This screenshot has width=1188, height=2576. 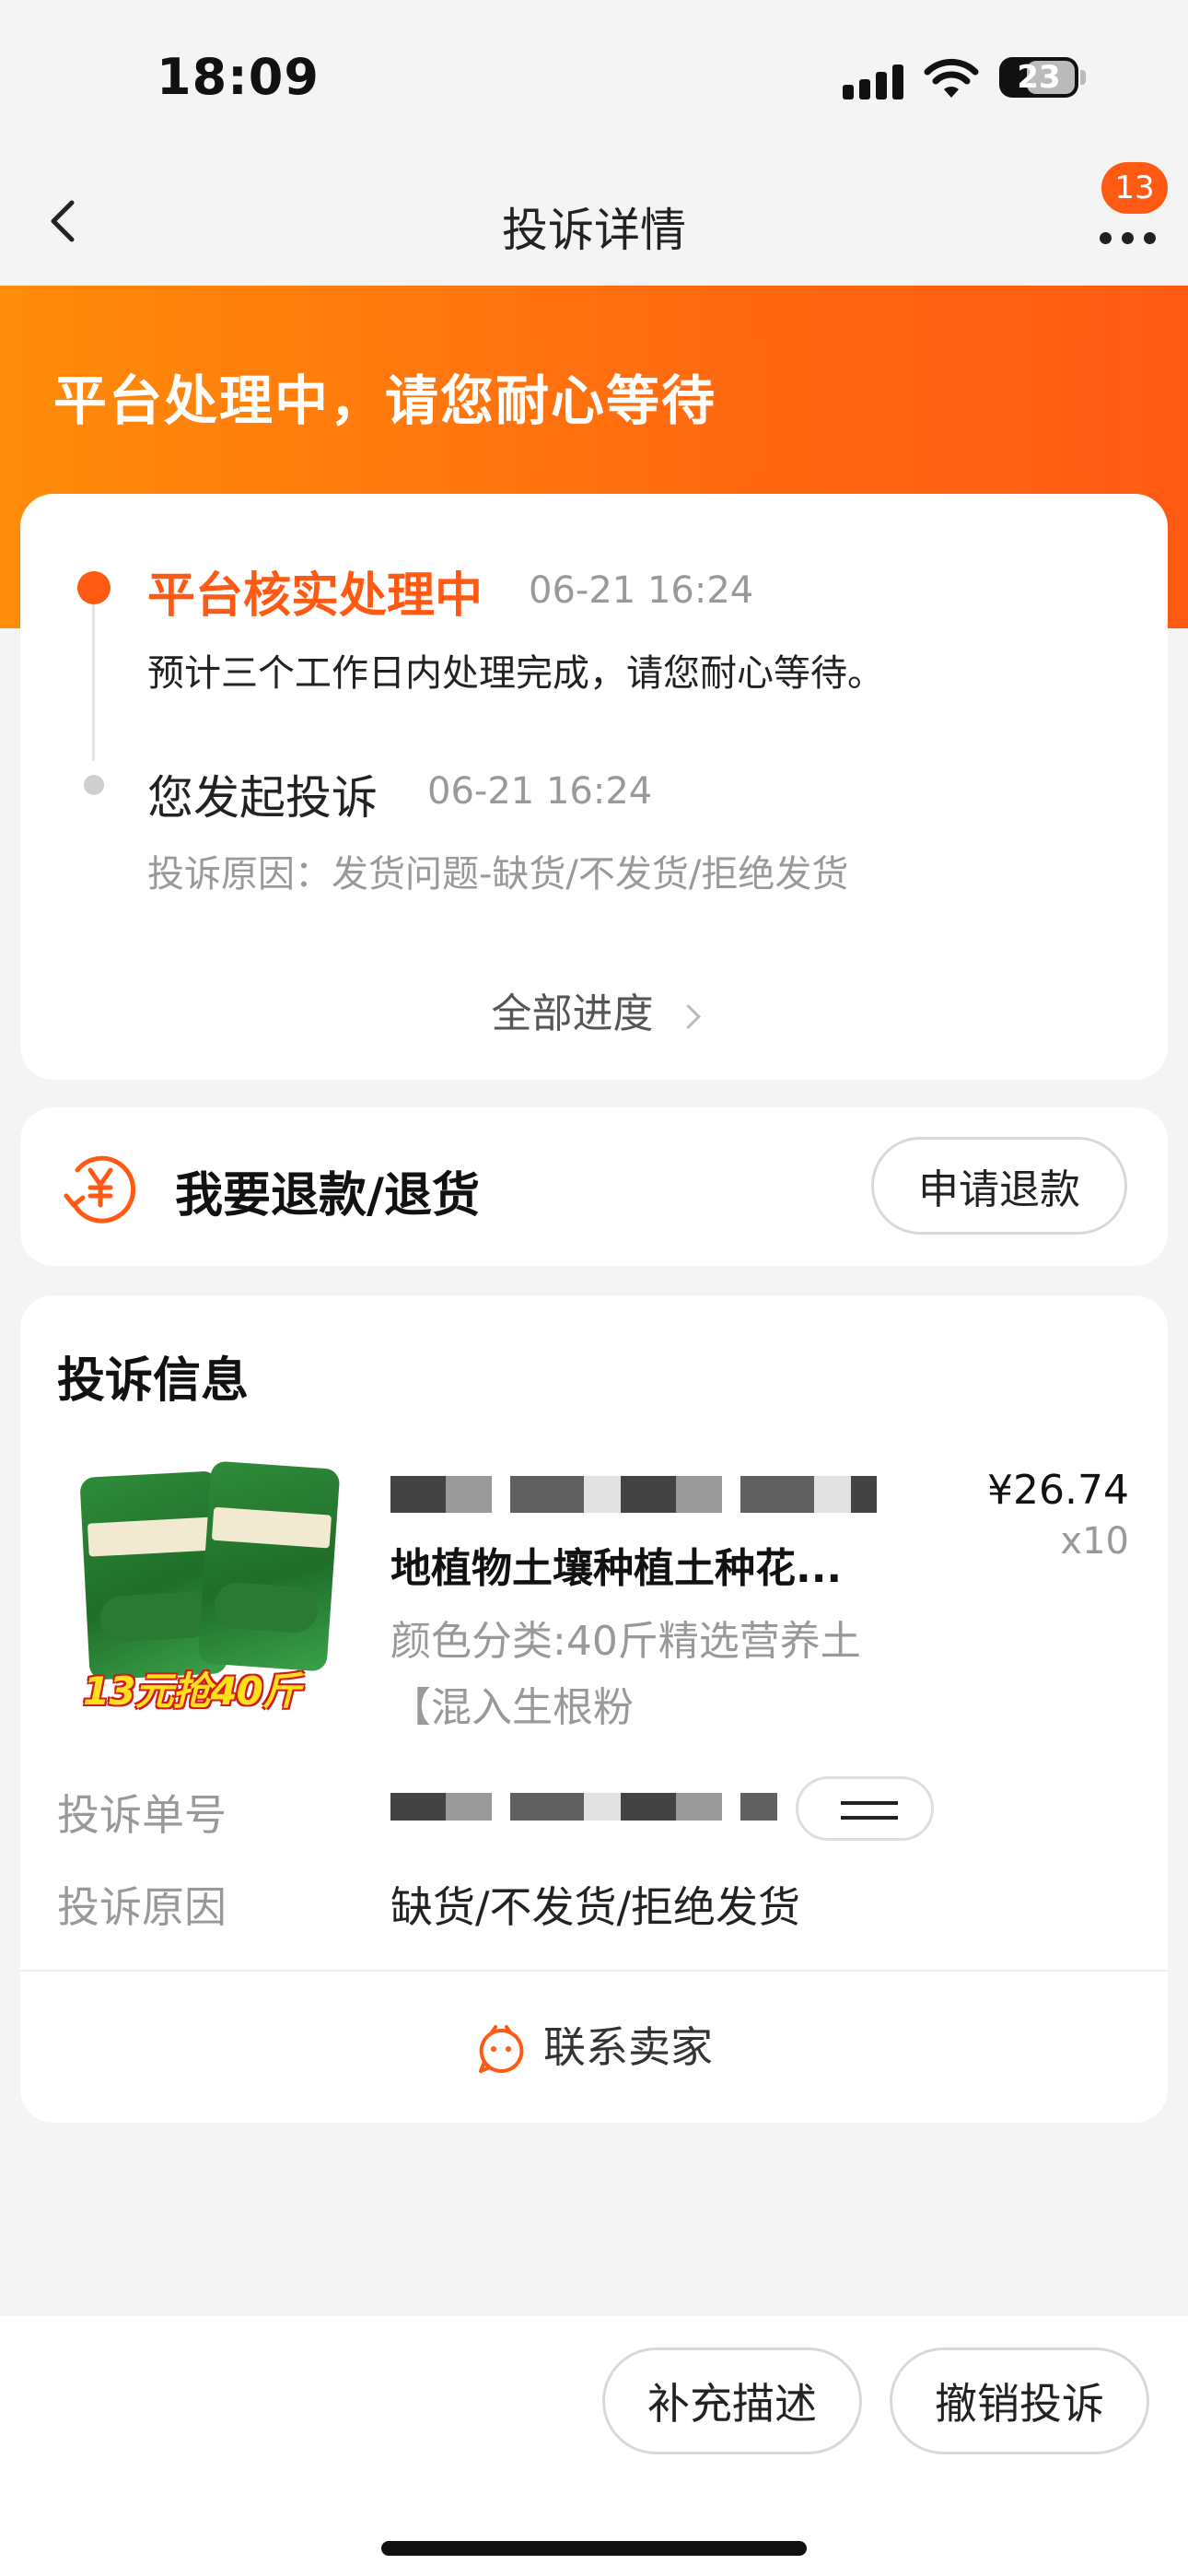 What do you see at coordinates (625, 1674) in the screenshot?
I see `product-spec: 颜色分类:40斤精选营养土【混入生根粉` at bounding box center [625, 1674].